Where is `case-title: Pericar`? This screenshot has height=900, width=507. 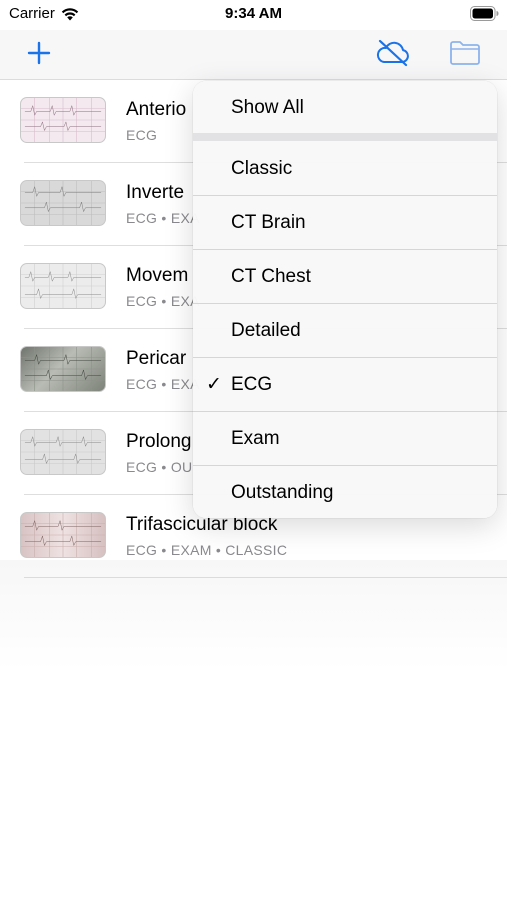 case-title: Pericar is located at coordinates (156, 358).